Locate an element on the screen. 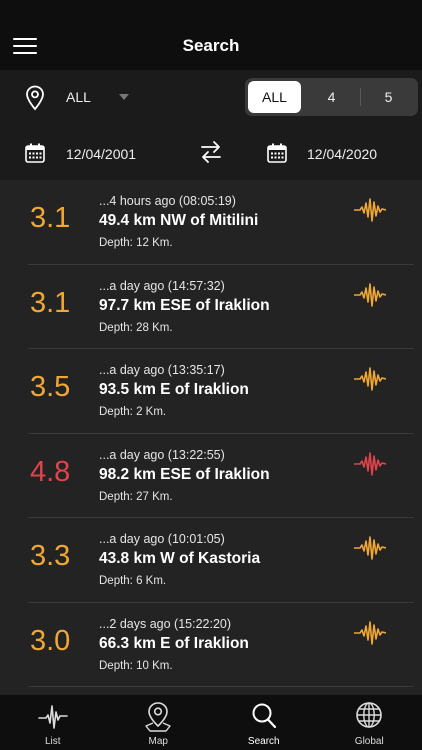 Image resolution: width=422 pixels, height=750 pixels. magnitude-value: 3.5 is located at coordinates (50, 387).